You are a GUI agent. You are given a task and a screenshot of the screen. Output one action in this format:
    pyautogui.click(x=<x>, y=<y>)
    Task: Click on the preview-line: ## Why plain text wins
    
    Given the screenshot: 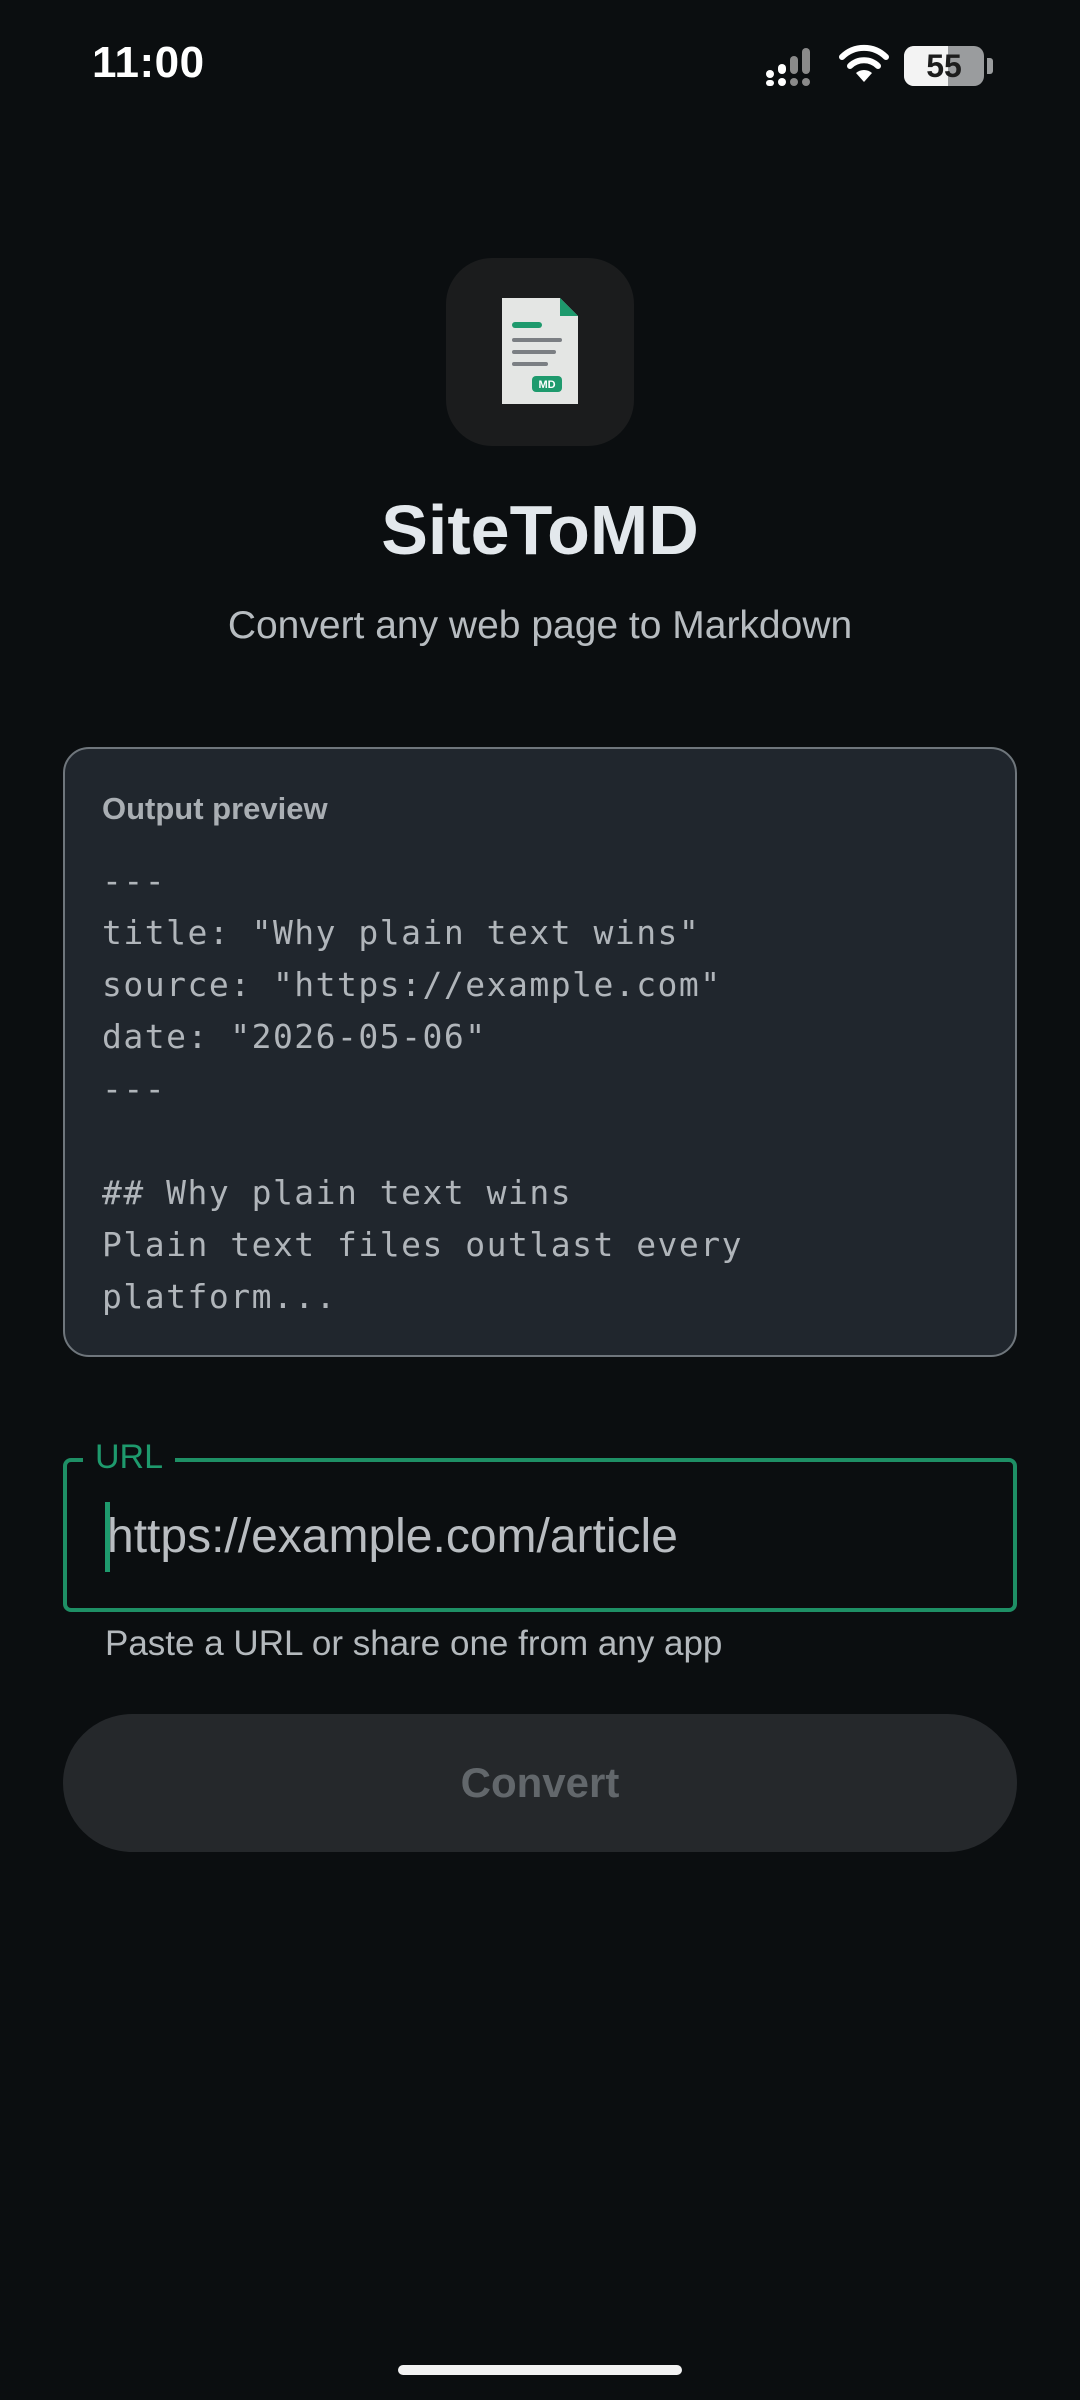 What is the action you would take?
    pyautogui.click(x=337, y=1192)
    